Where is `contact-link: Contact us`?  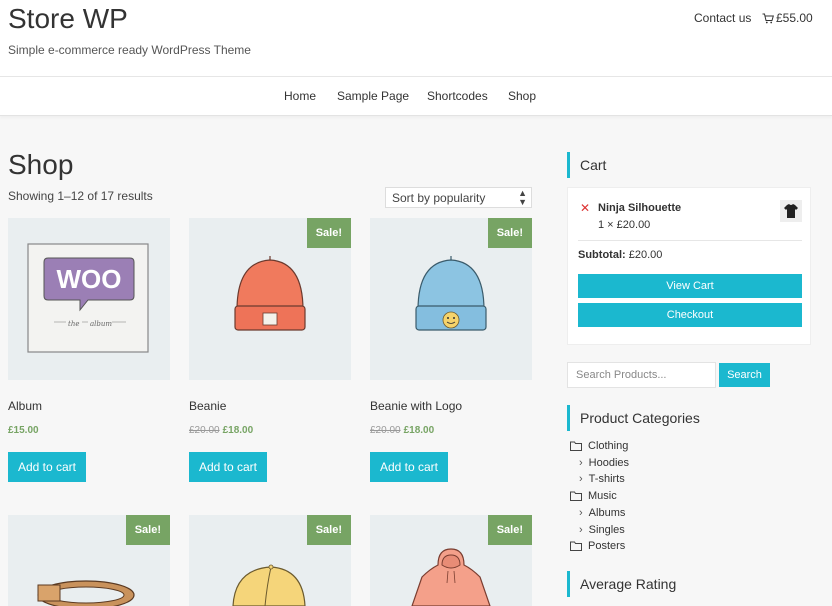
contact-link: Contact us is located at coordinates (722, 18).